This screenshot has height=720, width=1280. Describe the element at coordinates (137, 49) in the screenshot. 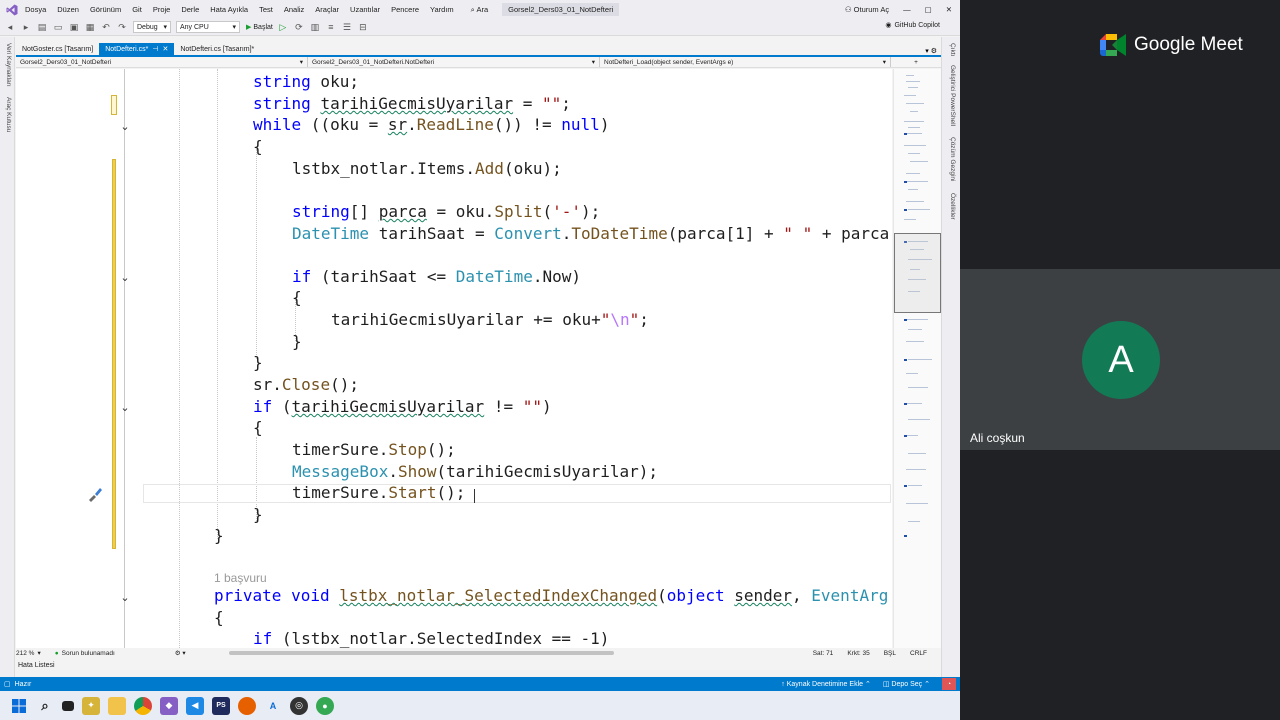

I see `tab-notdefteri-code: NotDefteri.cs* ⊣ ✕` at that location.